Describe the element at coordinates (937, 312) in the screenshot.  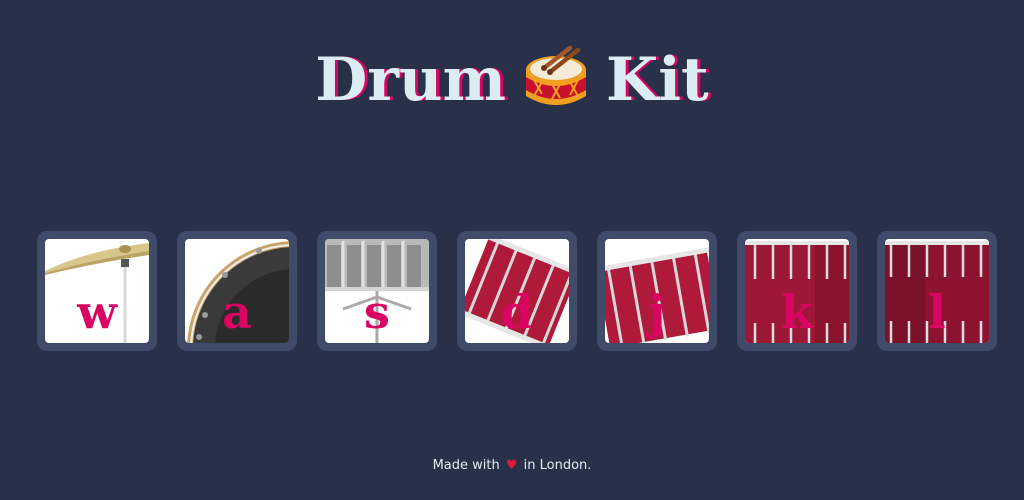
I see `key-letter-l: l` at that location.